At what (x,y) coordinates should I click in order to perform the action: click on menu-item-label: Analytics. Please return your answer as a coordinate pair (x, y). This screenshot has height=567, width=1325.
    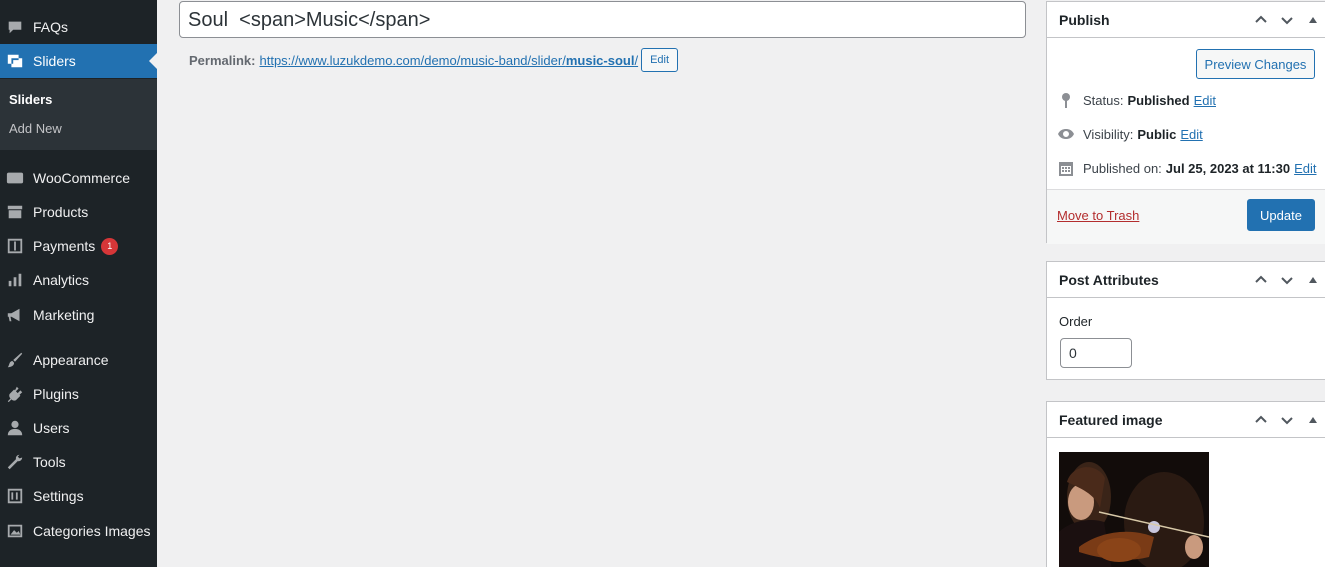
    Looking at the image, I should click on (61, 280).